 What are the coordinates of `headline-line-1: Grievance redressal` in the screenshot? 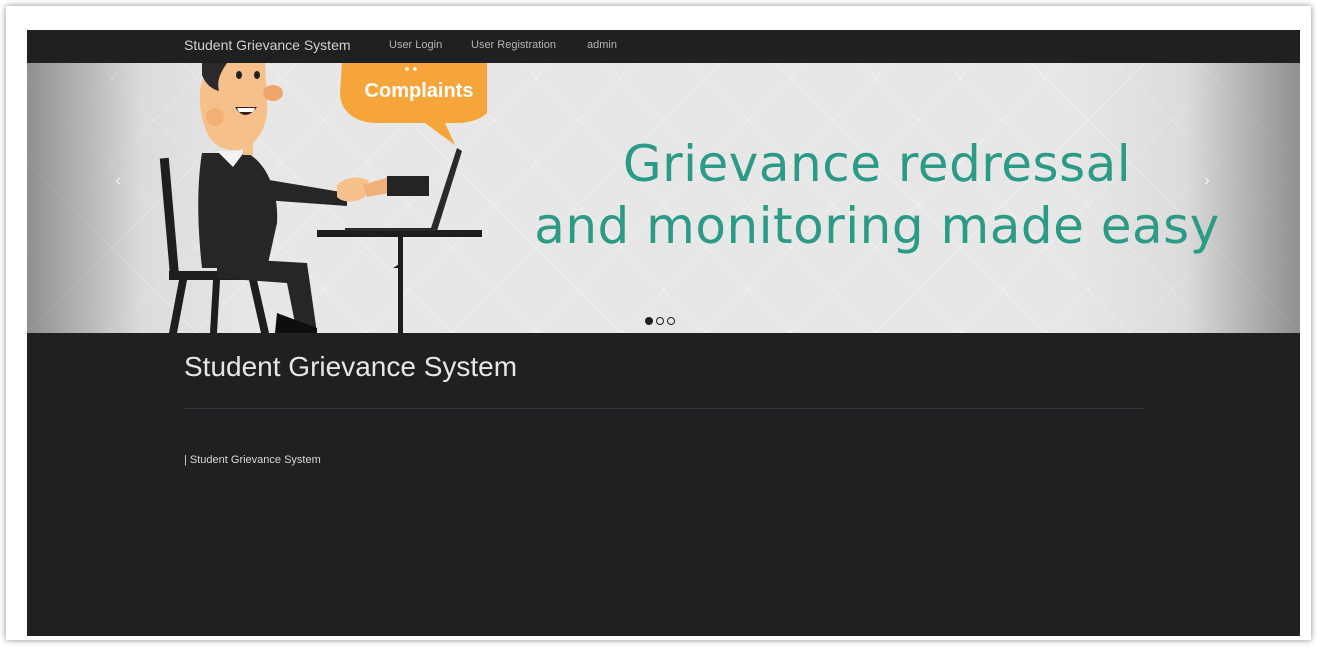 It's located at (877, 164).